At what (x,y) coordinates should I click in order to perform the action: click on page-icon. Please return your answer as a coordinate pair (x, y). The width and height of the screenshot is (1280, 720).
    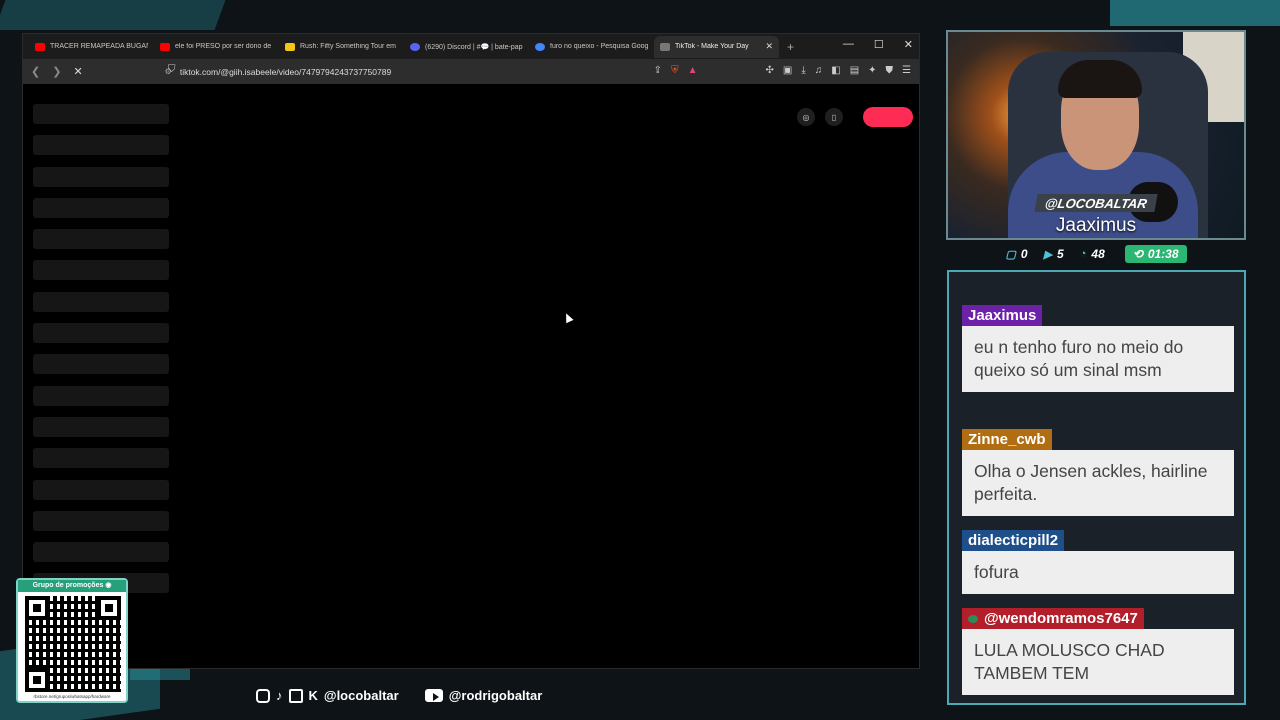
    Looking at the image, I should click on (290, 46).